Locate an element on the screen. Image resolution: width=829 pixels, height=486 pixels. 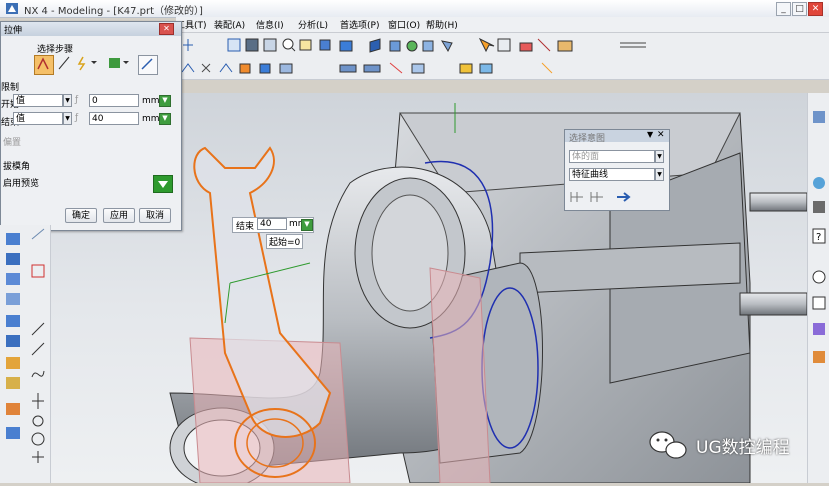
selection-popup-title: 选择意图 is located at coordinates (587, 139).